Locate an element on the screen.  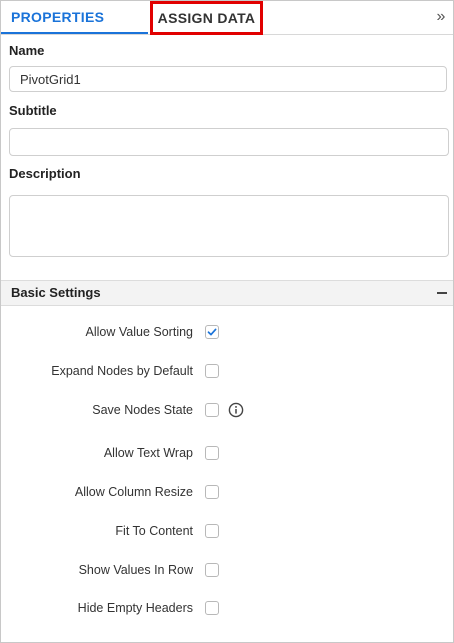
setting-show-values-in-row: Show Values In Row is located at coordinates (227, 570).